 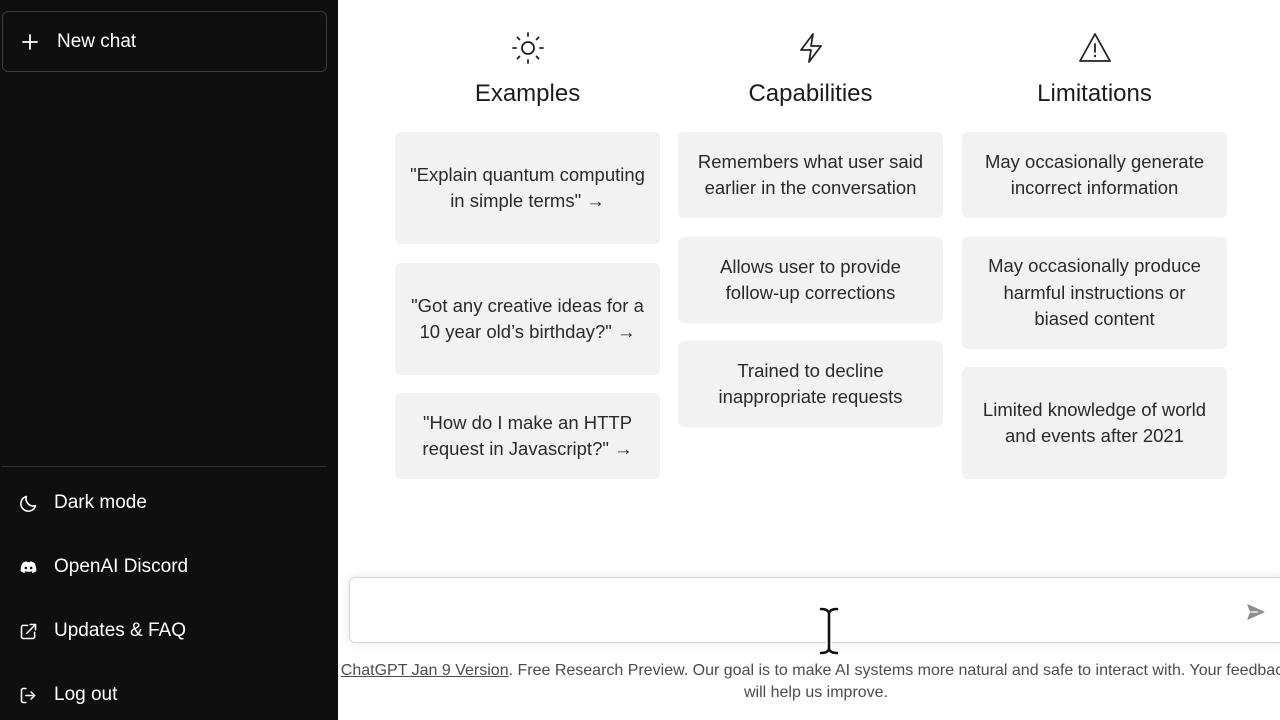 What do you see at coordinates (794, 611) in the screenshot?
I see `message-input` at bounding box center [794, 611].